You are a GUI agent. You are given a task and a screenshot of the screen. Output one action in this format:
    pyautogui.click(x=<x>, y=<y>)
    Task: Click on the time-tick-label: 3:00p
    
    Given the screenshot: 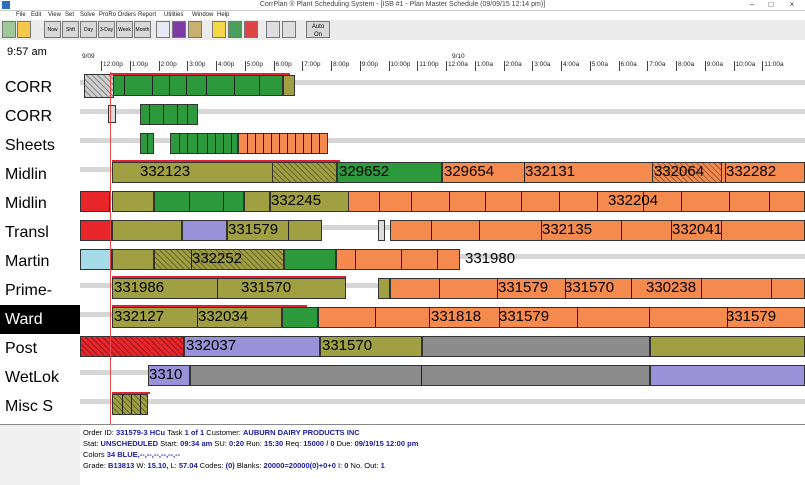 What is the action you would take?
    pyautogui.click(x=197, y=64)
    